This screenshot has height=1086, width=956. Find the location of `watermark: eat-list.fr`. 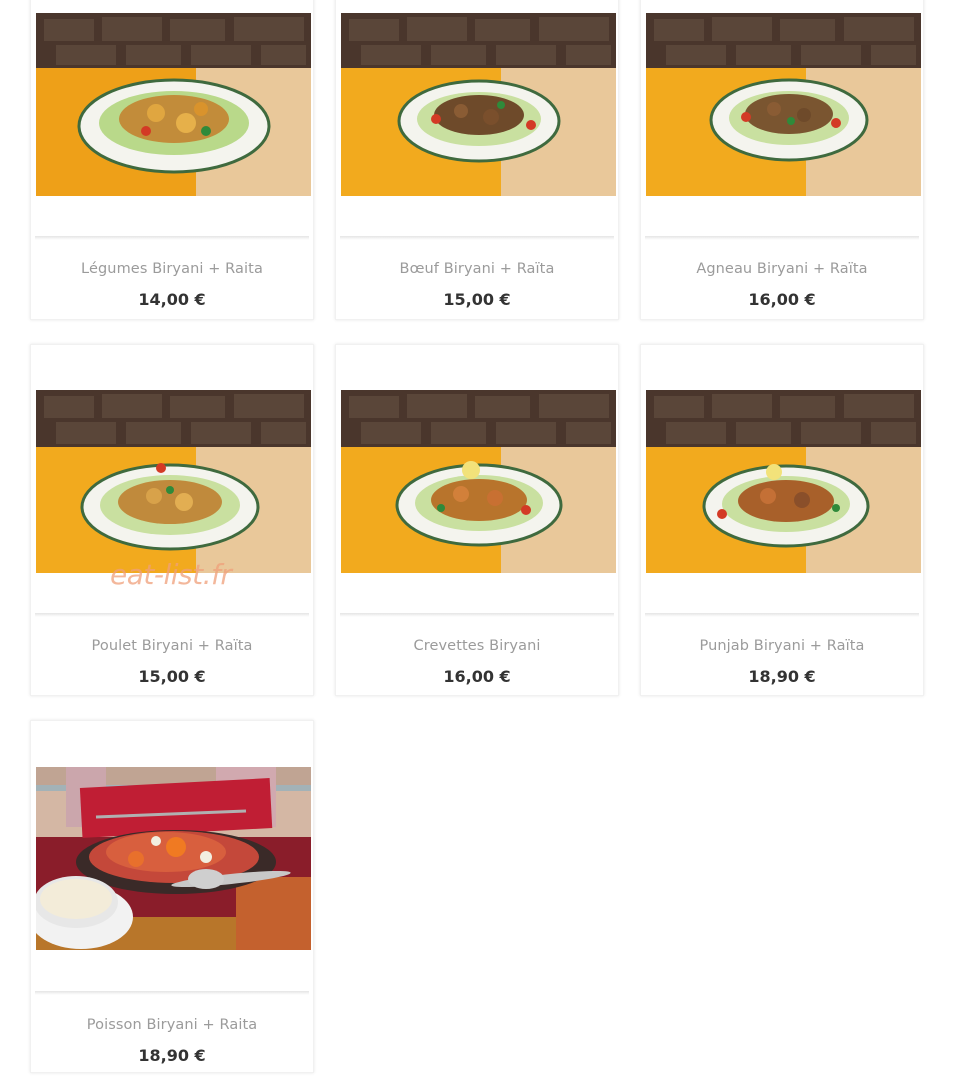

watermark: eat-list.fr is located at coordinates (171, 574).